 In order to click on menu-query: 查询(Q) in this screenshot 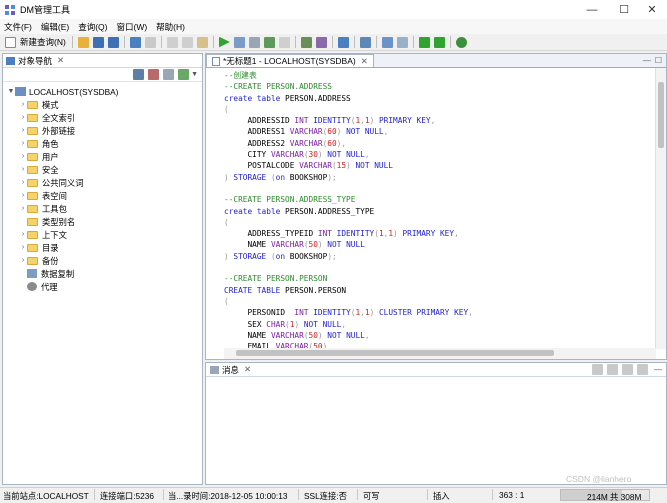, I will do `click(92, 27)`.